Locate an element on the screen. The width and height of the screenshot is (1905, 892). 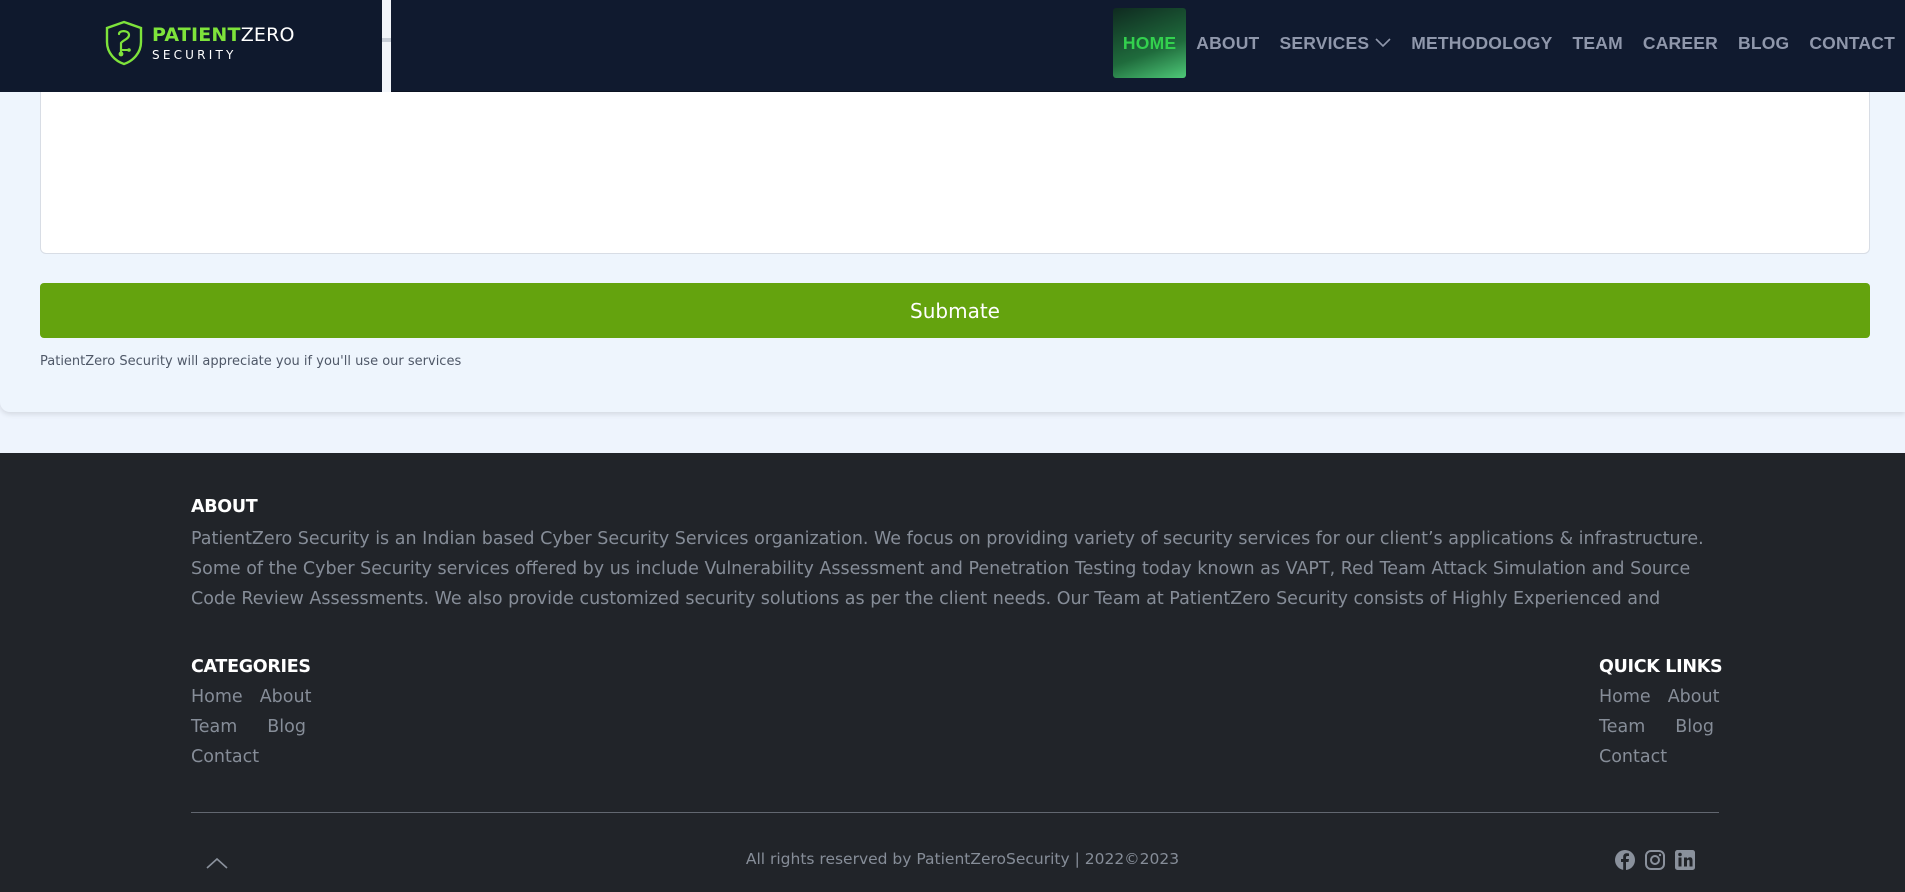
quick-links-heading: QUICK LINKS is located at coordinates (1661, 667).